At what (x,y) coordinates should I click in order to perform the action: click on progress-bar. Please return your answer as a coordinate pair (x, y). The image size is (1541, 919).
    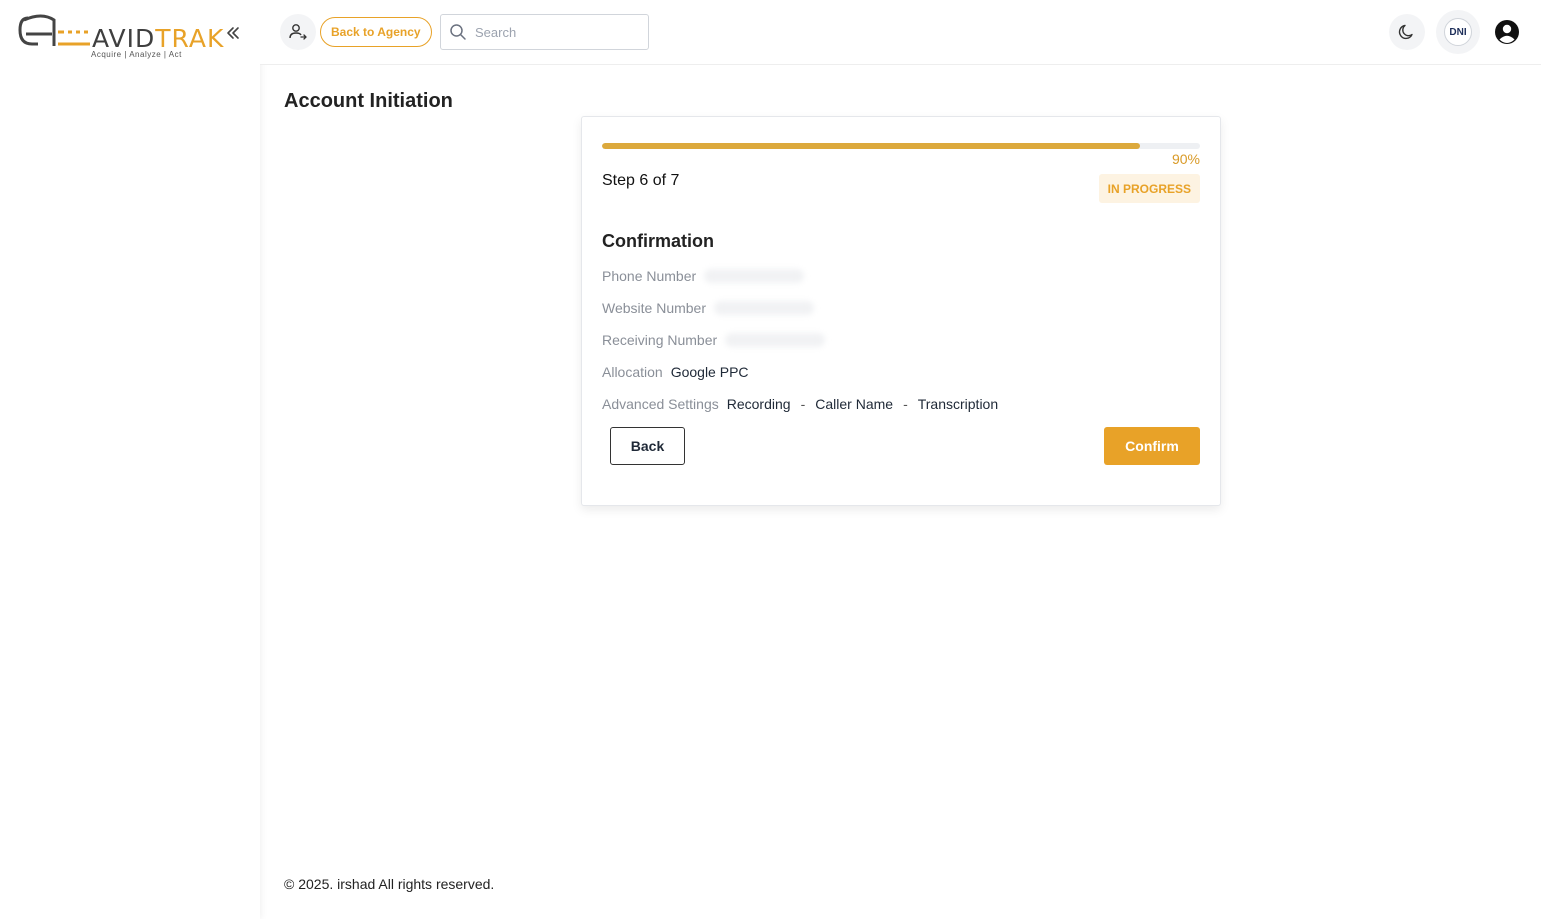
    Looking at the image, I should click on (901, 146).